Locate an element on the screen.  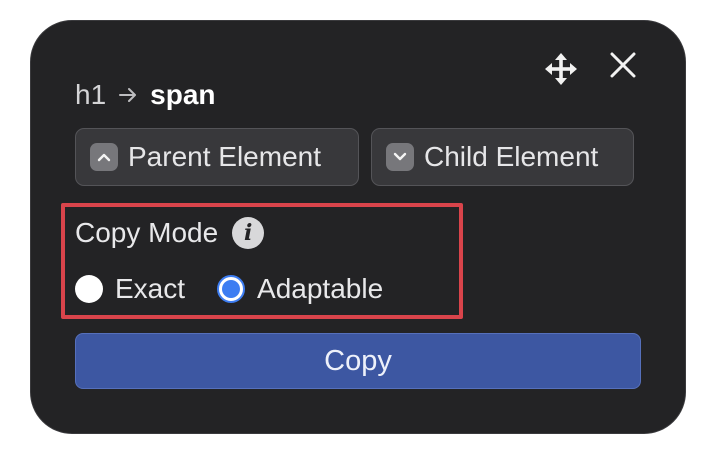
radio-selected-dot is located at coordinates (231, 289).